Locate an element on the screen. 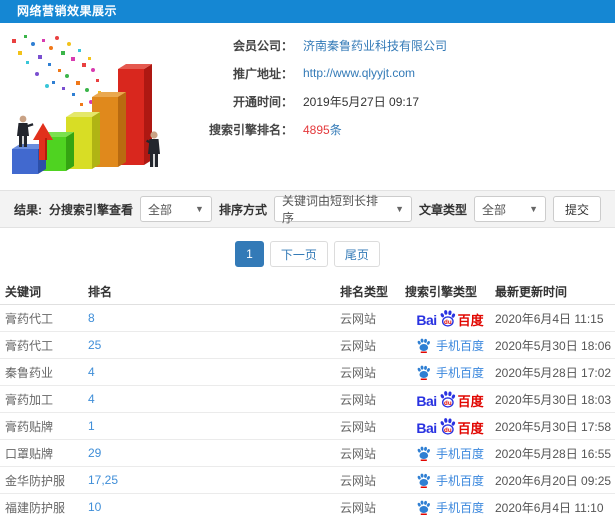 The width and height of the screenshot is (615, 520). engine-rank-row: 搜索引擎排名： 4895条 is located at coordinates (312, 129).